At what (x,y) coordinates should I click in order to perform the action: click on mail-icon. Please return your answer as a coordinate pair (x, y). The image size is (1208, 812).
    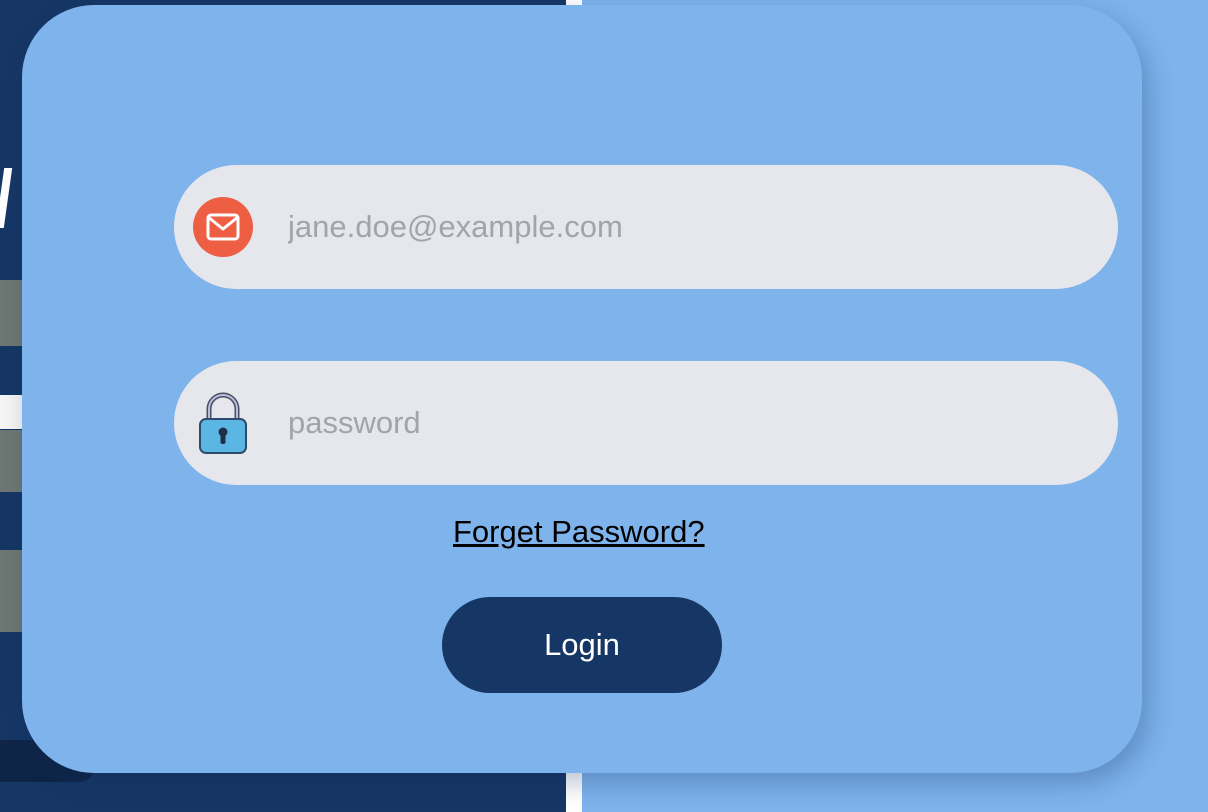
    Looking at the image, I should click on (223, 227).